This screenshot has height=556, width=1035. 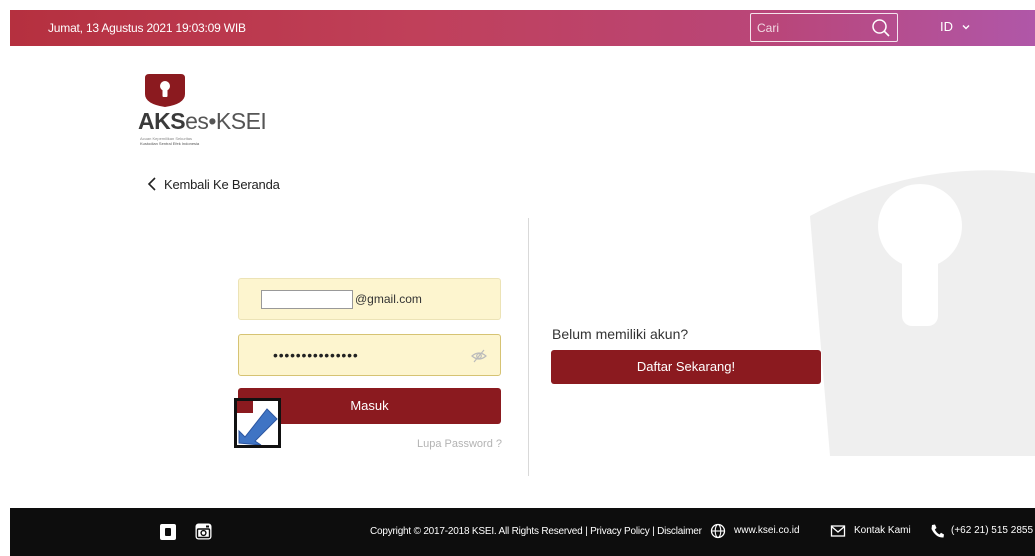 What do you see at coordinates (522, 28) in the screenshot?
I see `top-bar: Jumat, 13 Agustus 2021 19:03:09 WIB ID` at bounding box center [522, 28].